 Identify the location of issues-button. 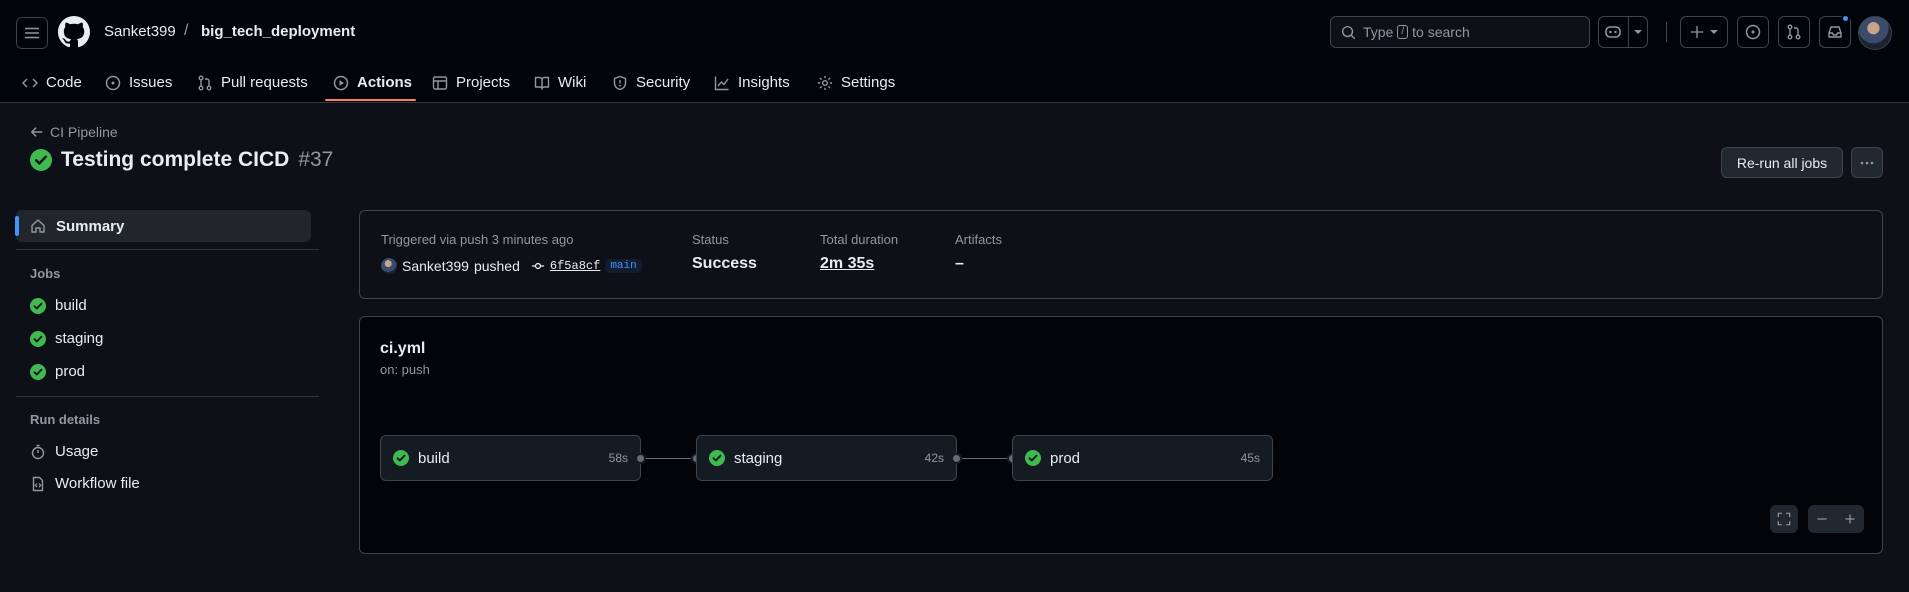
(1753, 32).